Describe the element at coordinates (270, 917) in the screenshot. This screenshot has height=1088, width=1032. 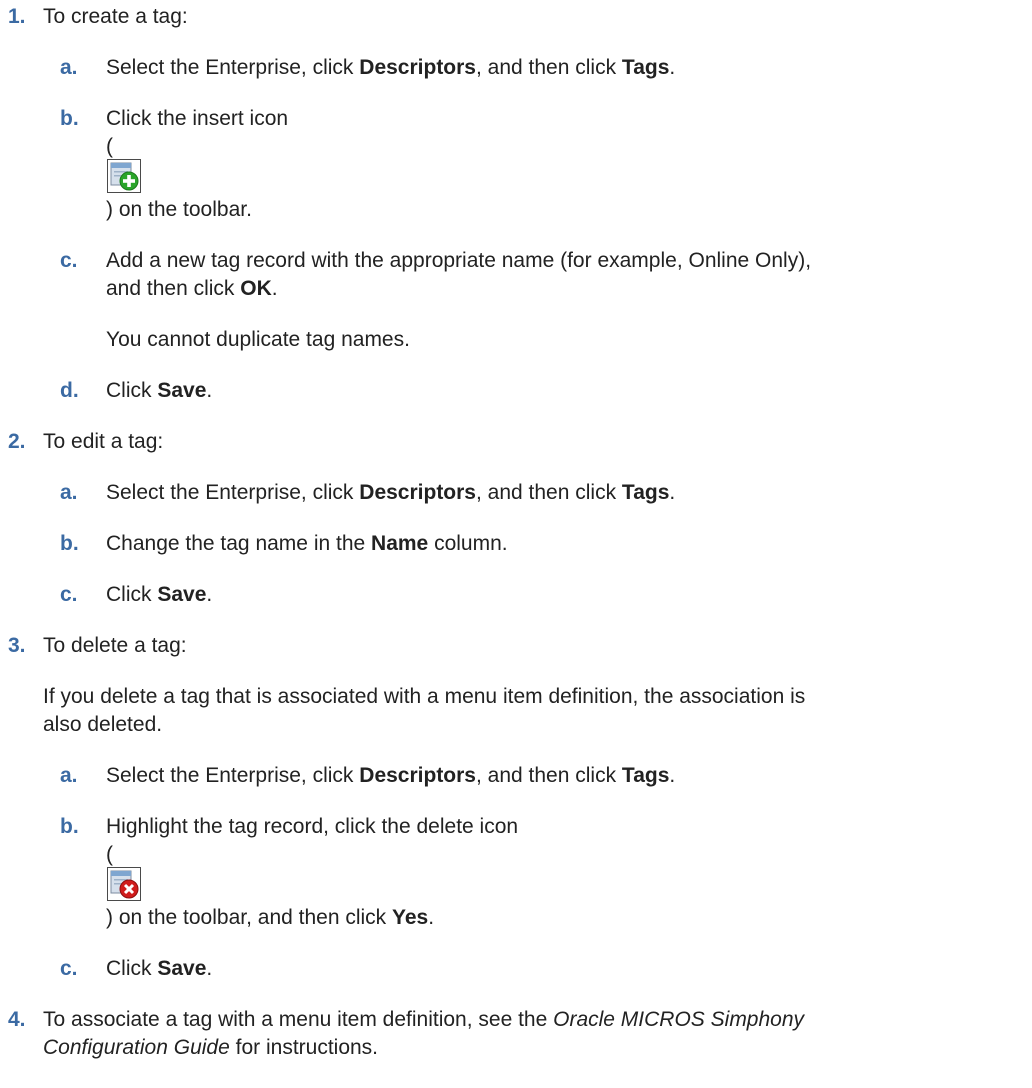
I see `substep-text: ) on the toolbar, and then click Yes.` at that location.